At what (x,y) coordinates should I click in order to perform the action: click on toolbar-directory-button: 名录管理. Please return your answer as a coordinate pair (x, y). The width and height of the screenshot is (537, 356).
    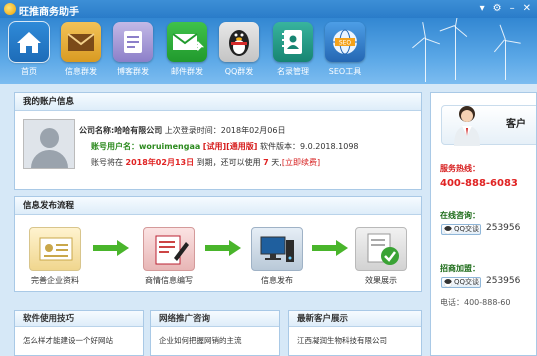
    Looking at the image, I should click on (293, 52).